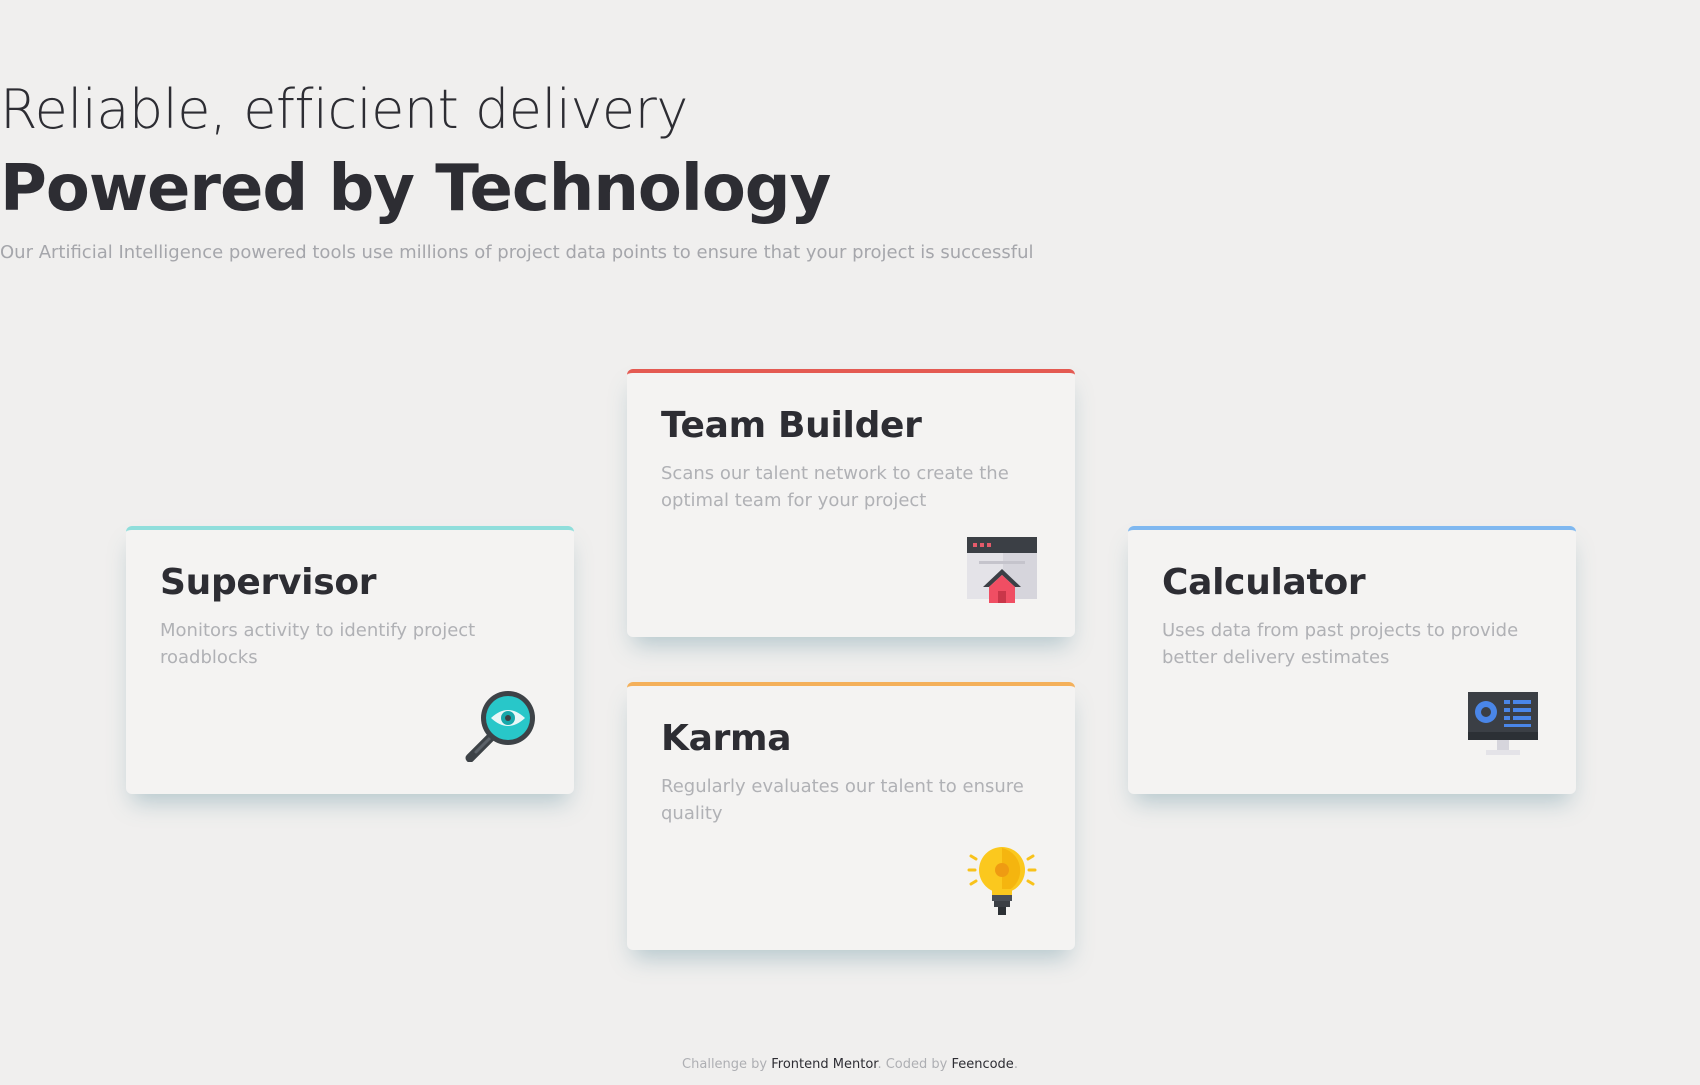 The width and height of the screenshot is (1700, 1085). Describe the element at coordinates (725, 1064) in the screenshot. I see `footer-prefix: Challenge by` at that location.